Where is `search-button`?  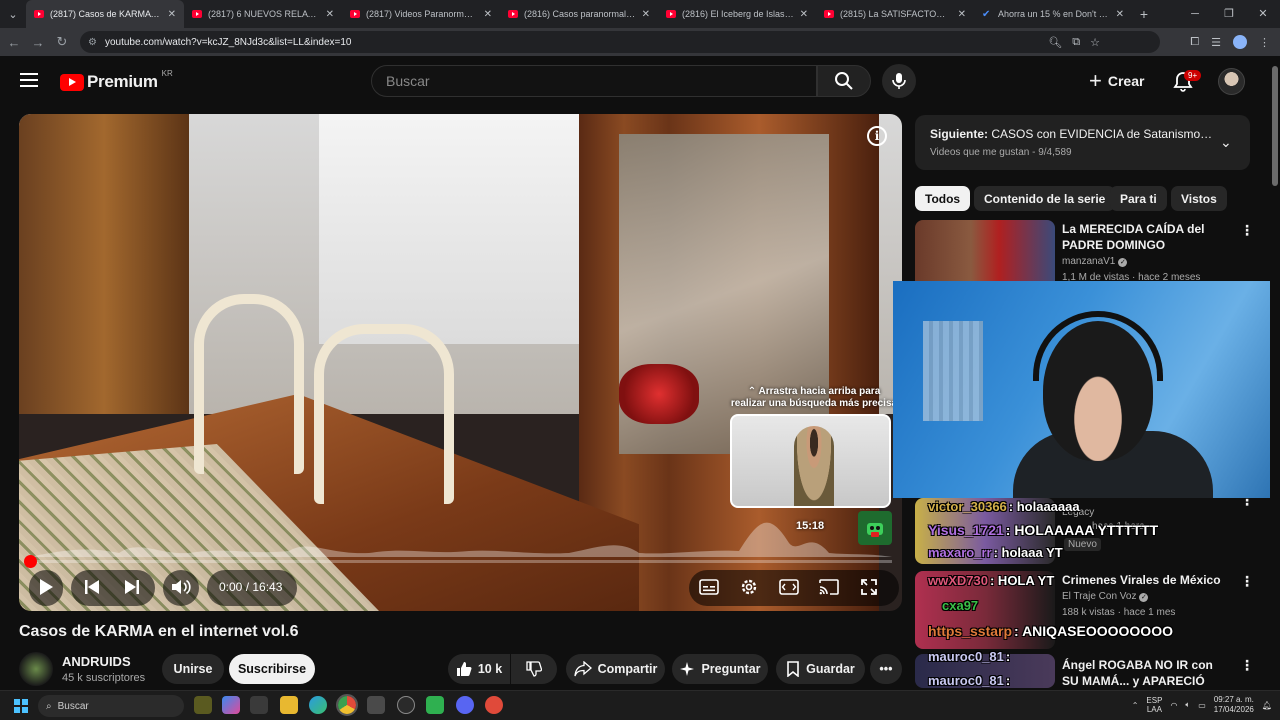
search-button is located at coordinates (844, 81).